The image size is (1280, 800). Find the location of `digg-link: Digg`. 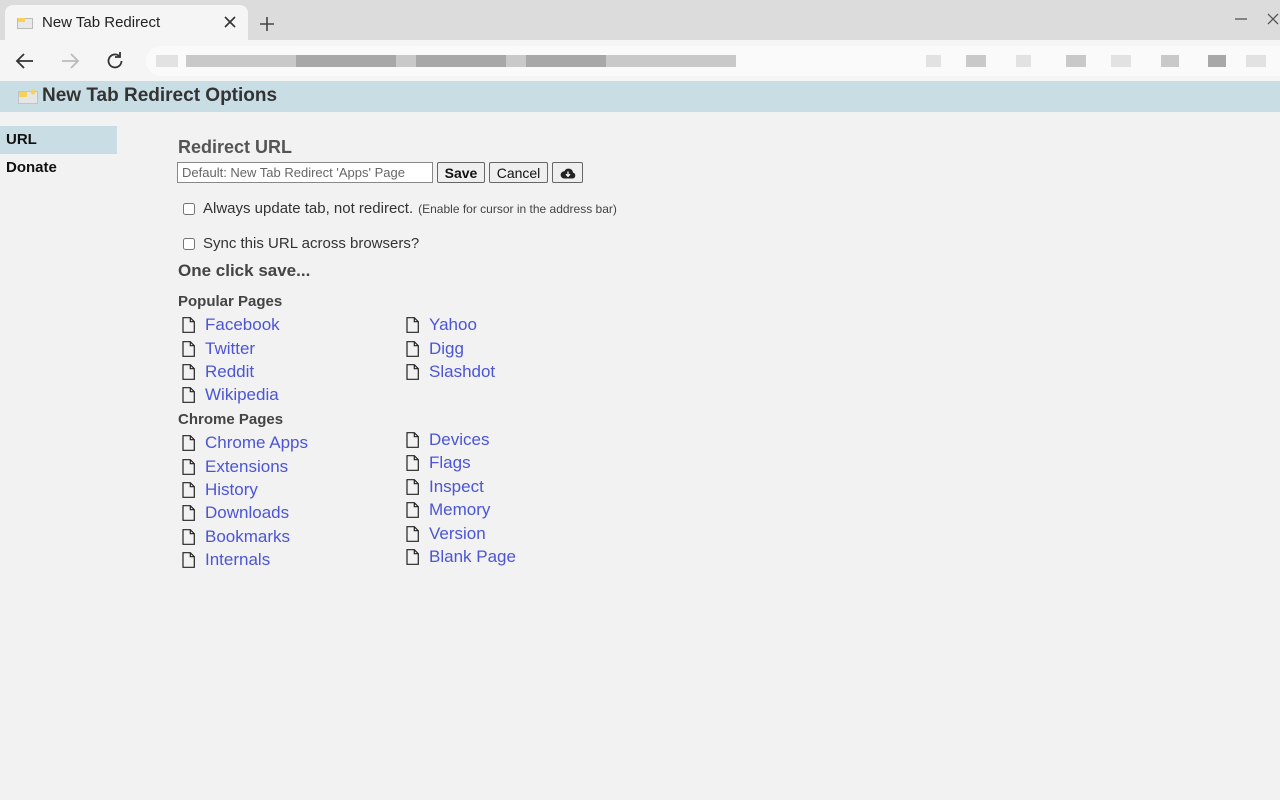

digg-link: Digg is located at coordinates (446, 349).